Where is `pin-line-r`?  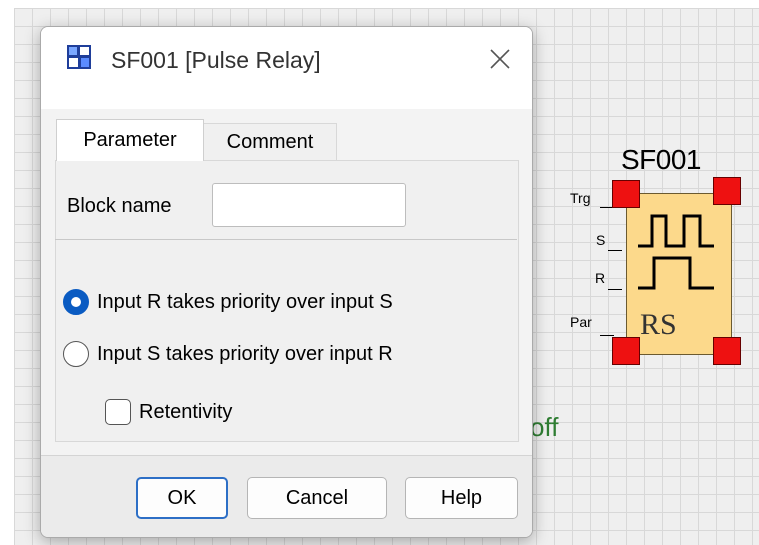
pin-line-r is located at coordinates (615, 289).